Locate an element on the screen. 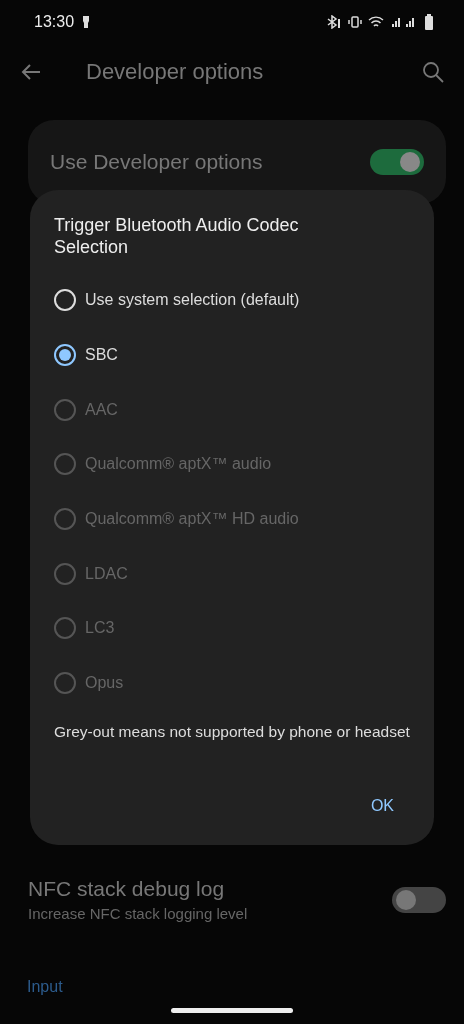  search-icon is located at coordinates (433, 72).